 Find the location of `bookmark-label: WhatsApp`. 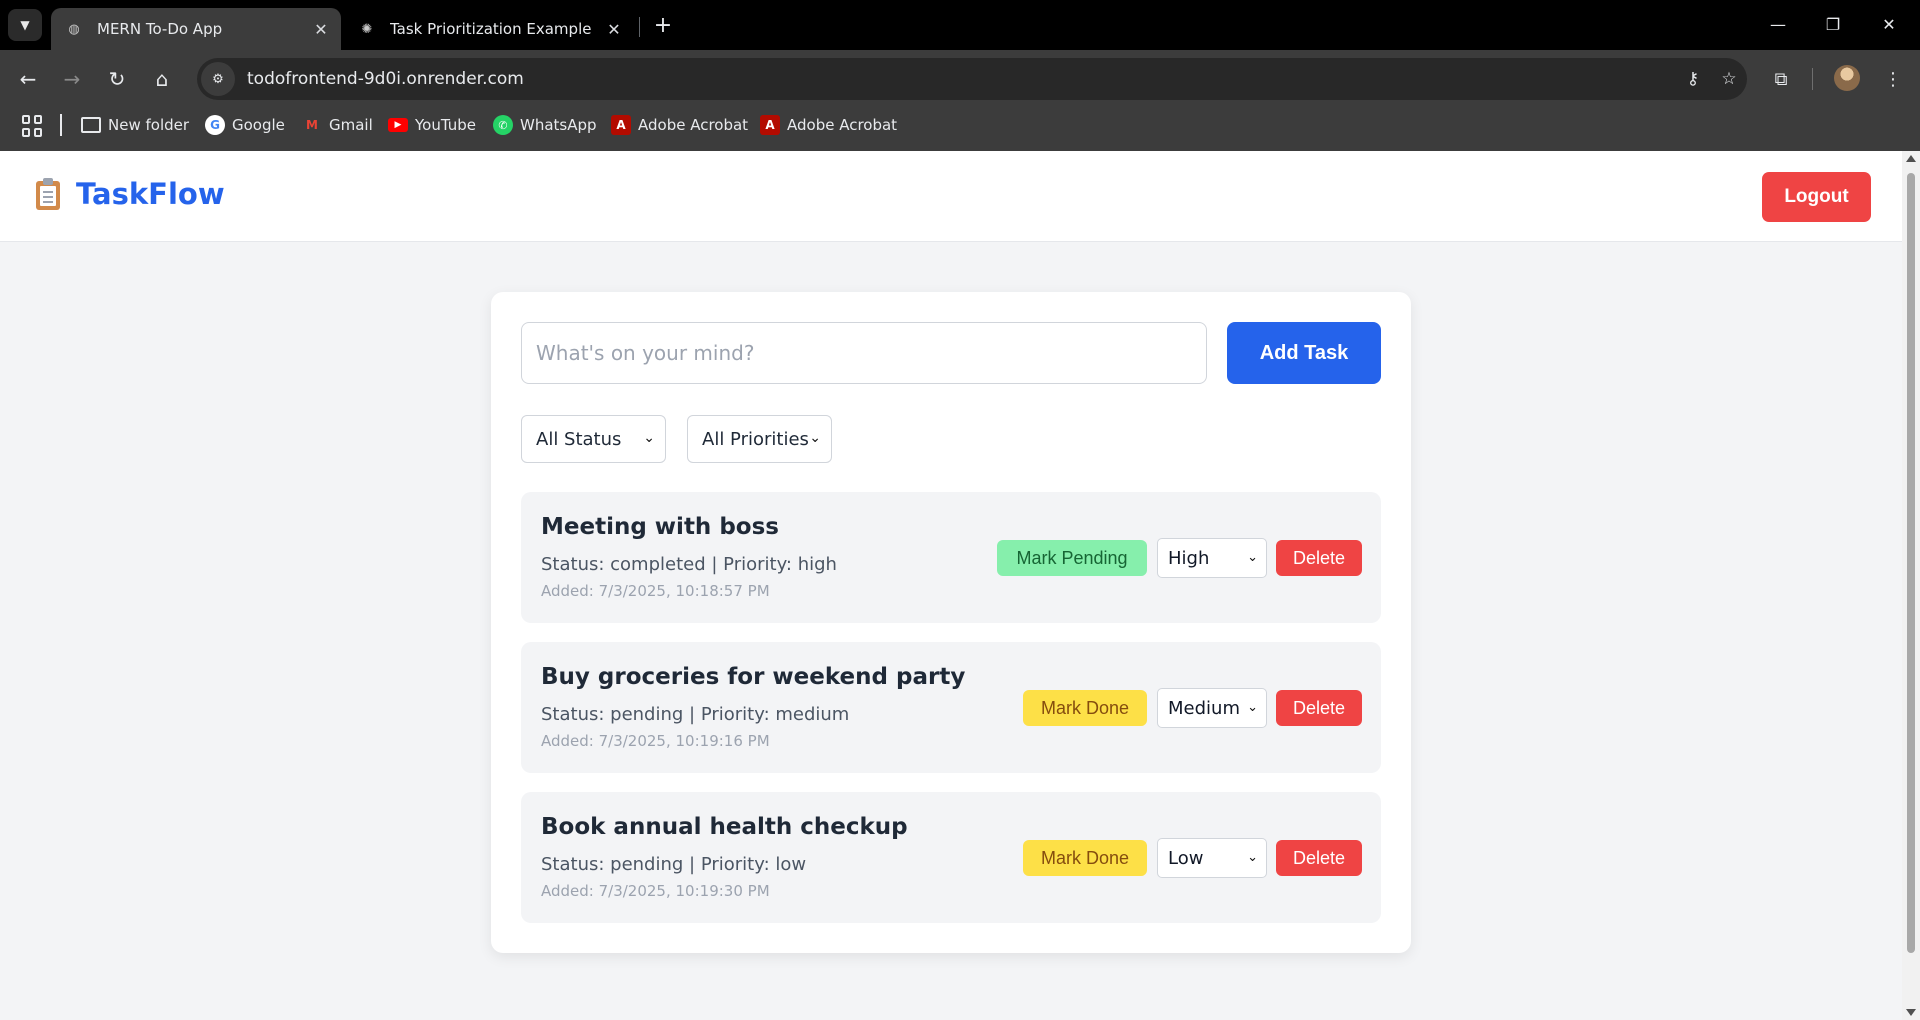

bookmark-label: WhatsApp is located at coordinates (558, 125).